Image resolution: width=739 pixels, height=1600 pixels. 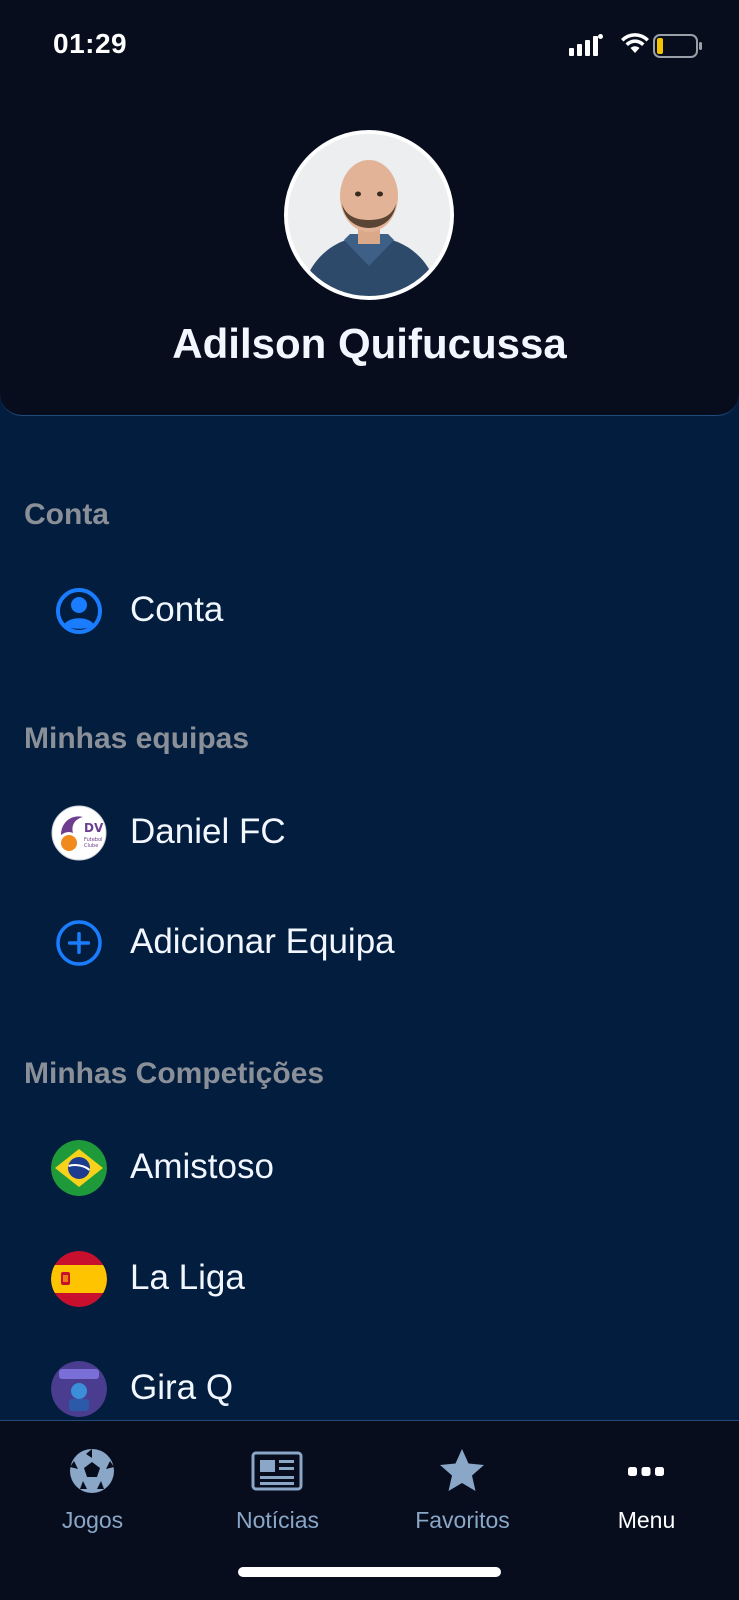 What do you see at coordinates (369, 1278) in the screenshot?
I see `menu-item-competition-la-liga: La Liga` at bounding box center [369, 1278].